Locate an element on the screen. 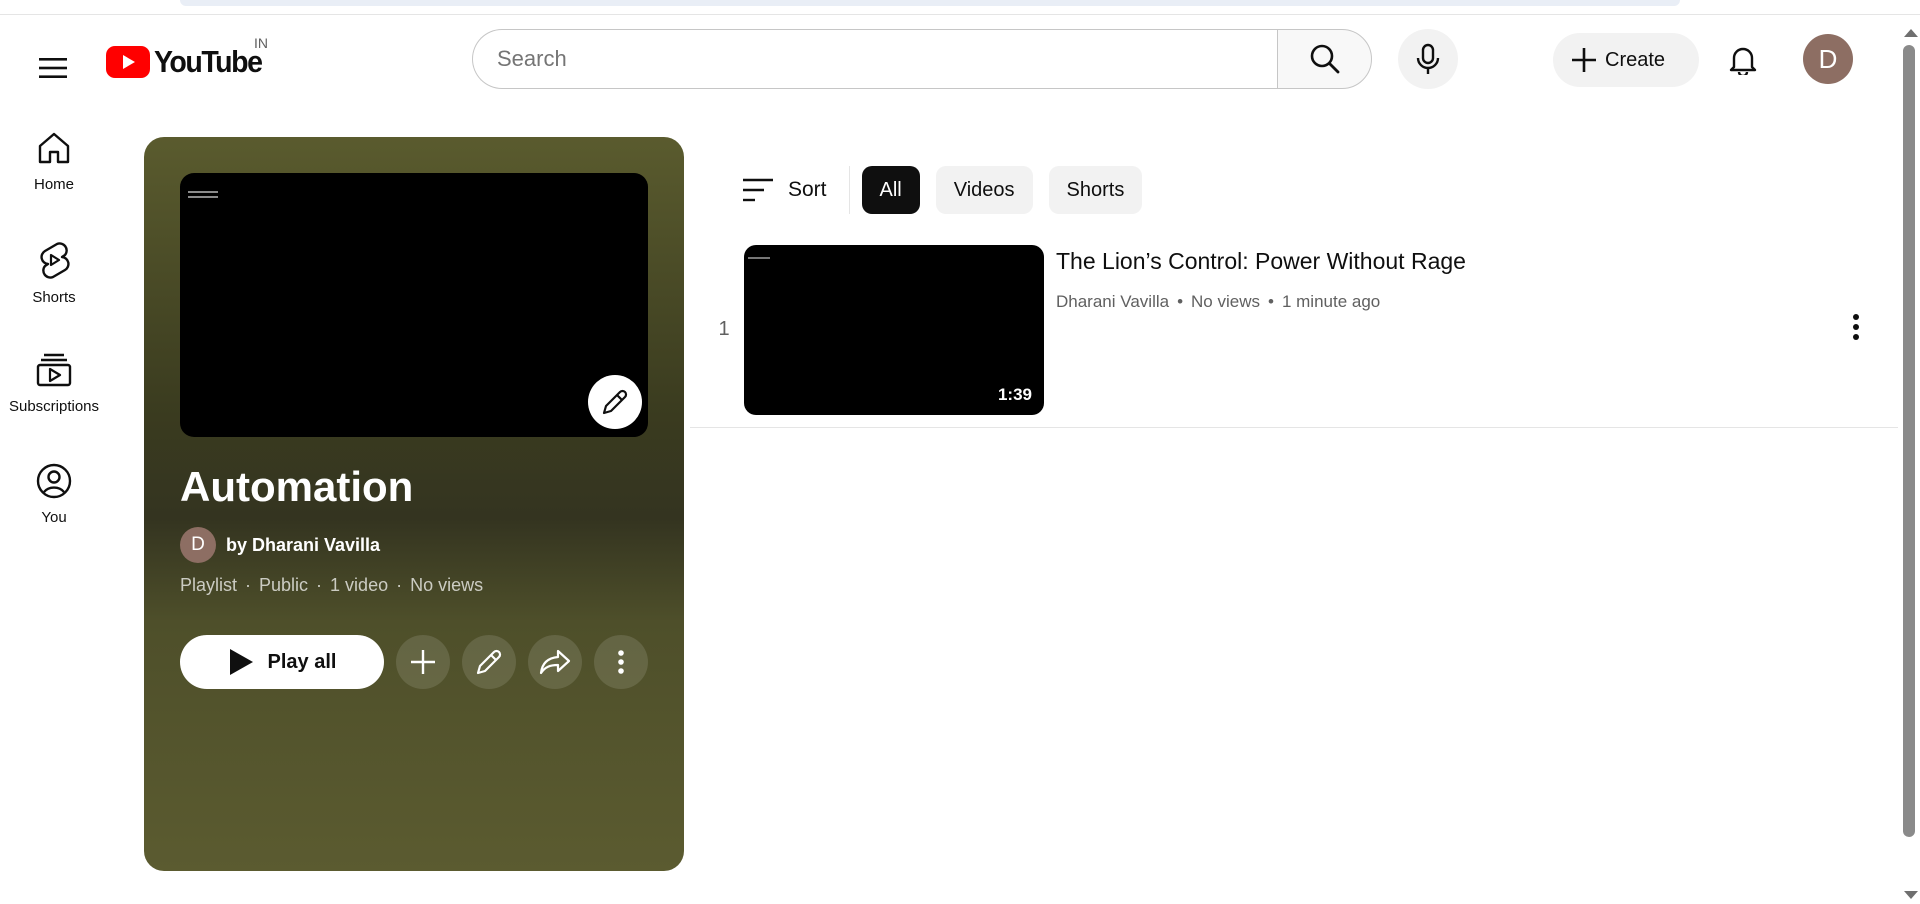 This screenshot has height=904, width=1920. playlist-title: Automation is located at coordinates (297, 486).